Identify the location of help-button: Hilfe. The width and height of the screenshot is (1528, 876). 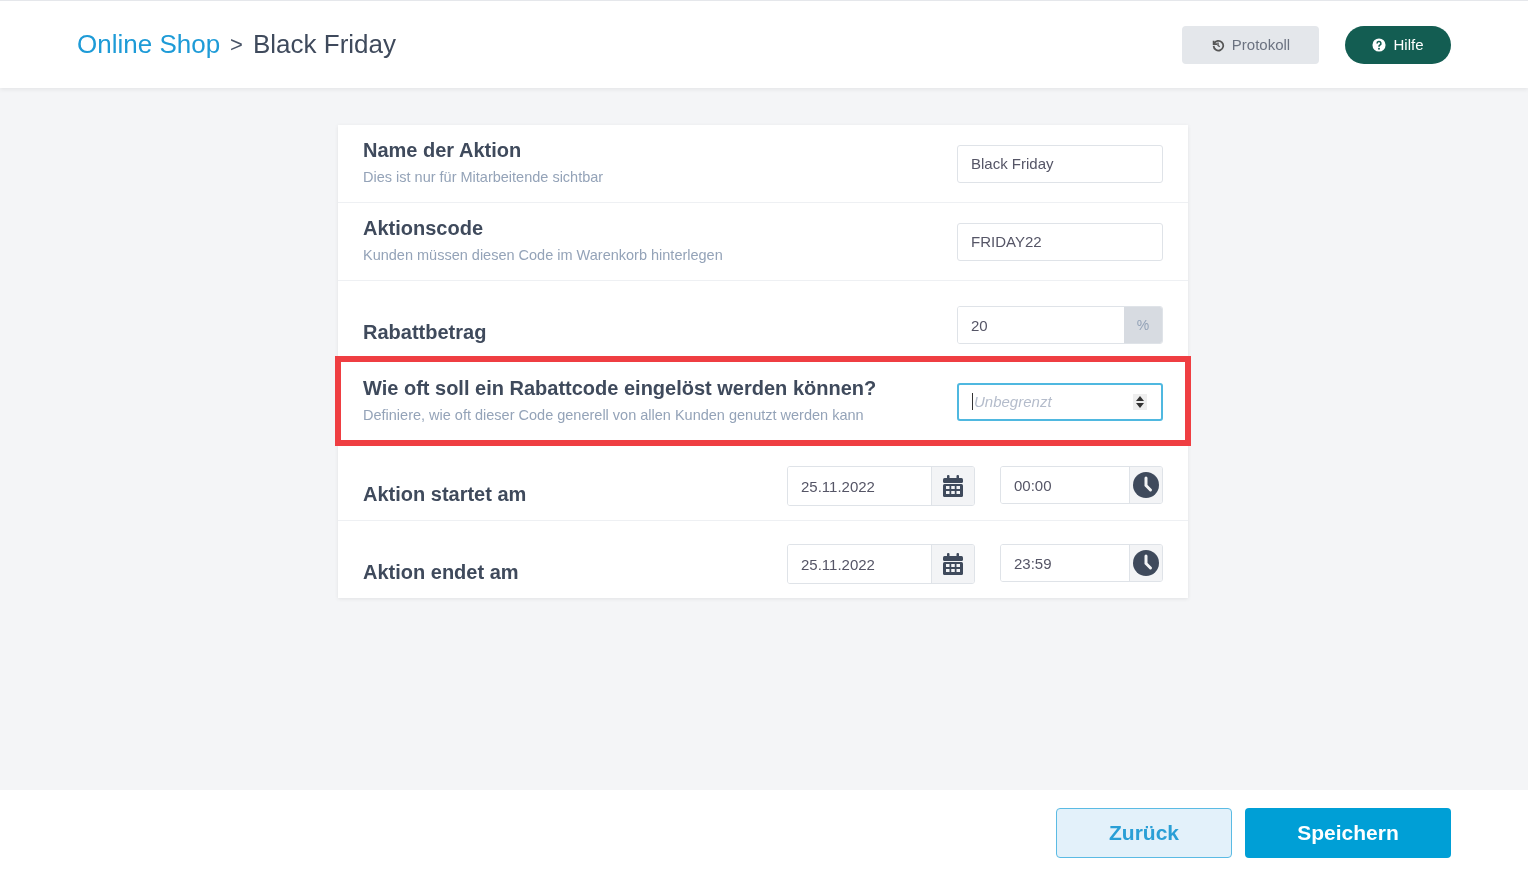
(1398, 44).